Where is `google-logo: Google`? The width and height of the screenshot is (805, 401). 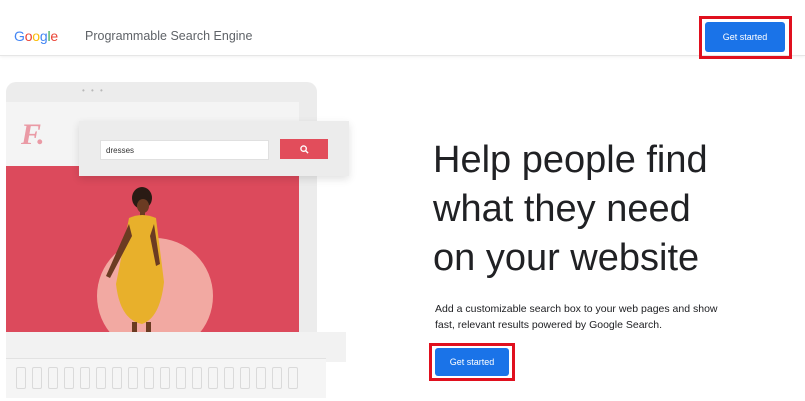 google-logo: Google is located at coordinates (36, 36).